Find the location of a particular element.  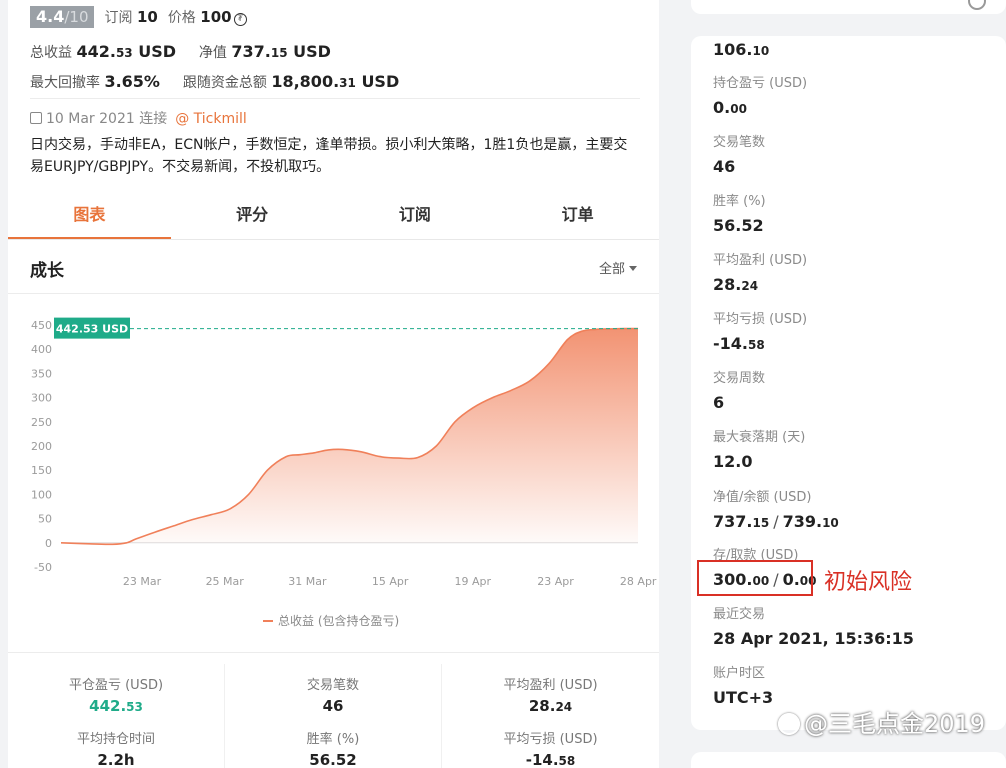

timezone-label: 账户时区 is located at coordinates (739, 673).